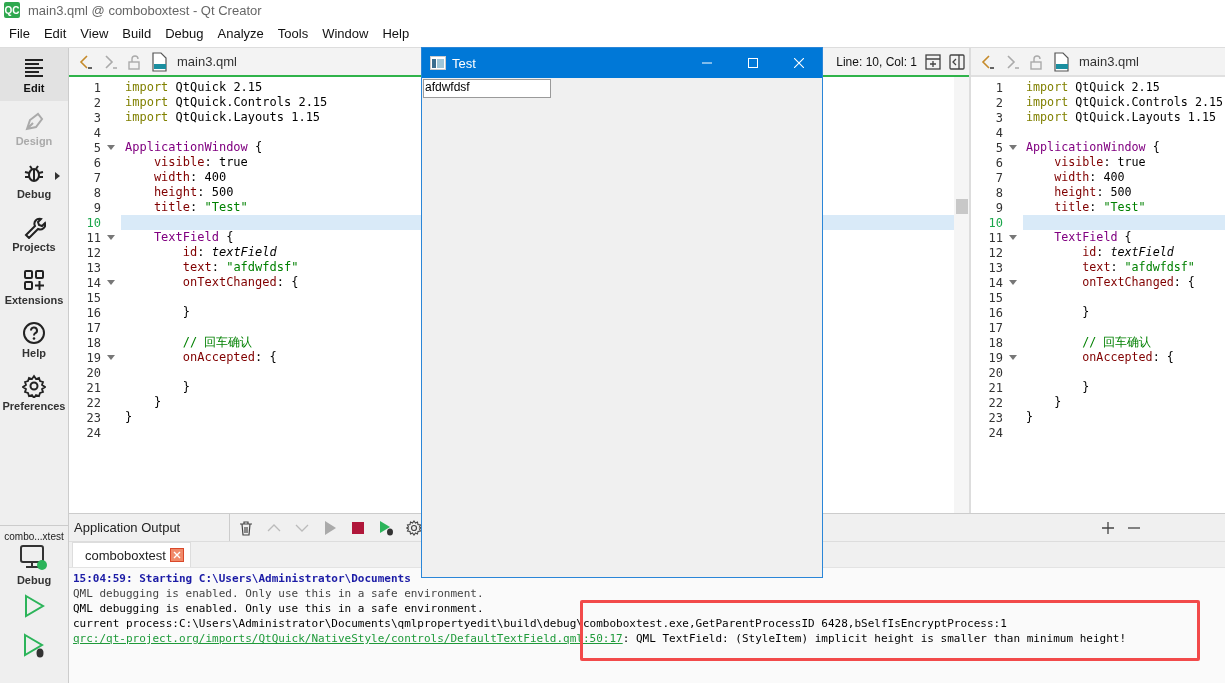  Describe the element at coordinates (961, 295) in the screenshot. I see `scrollbar` at that location.